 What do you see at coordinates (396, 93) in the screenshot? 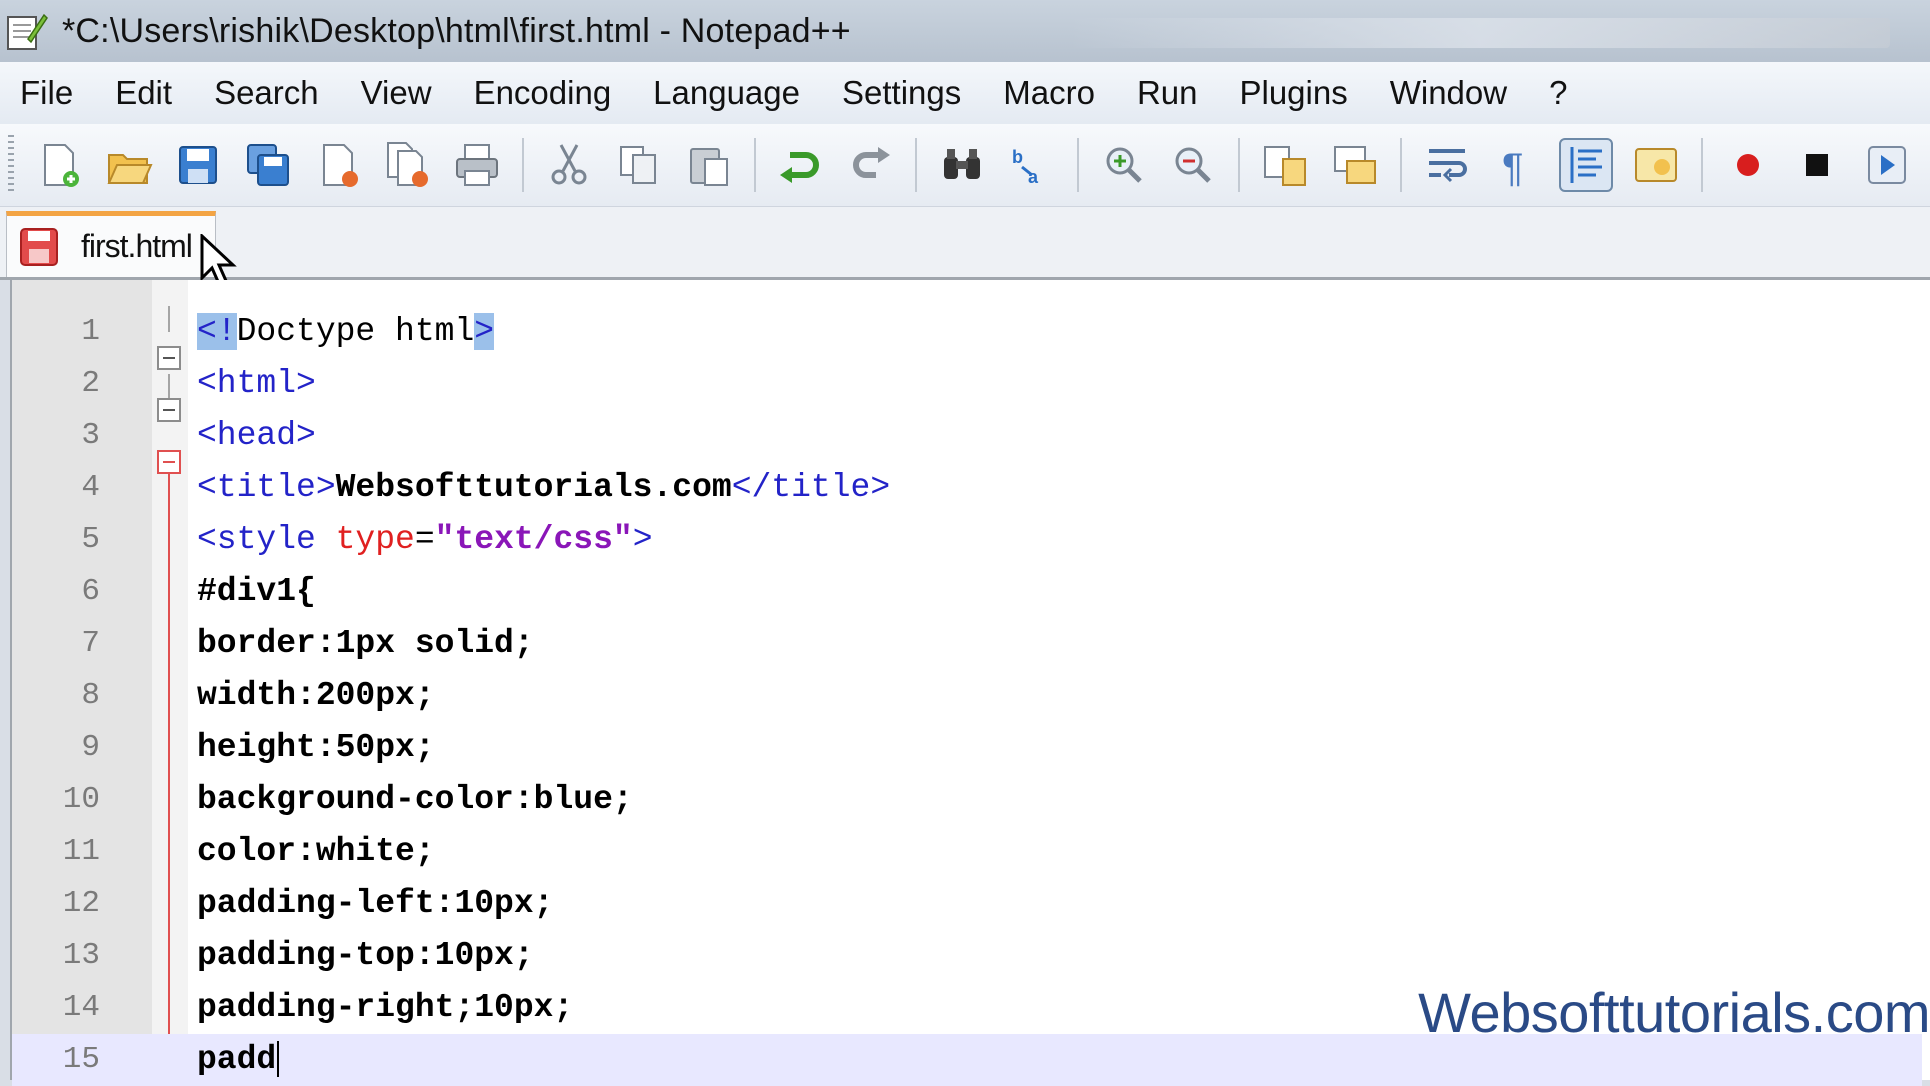
I see `menu-view: View` at bounding box center [396, 93].